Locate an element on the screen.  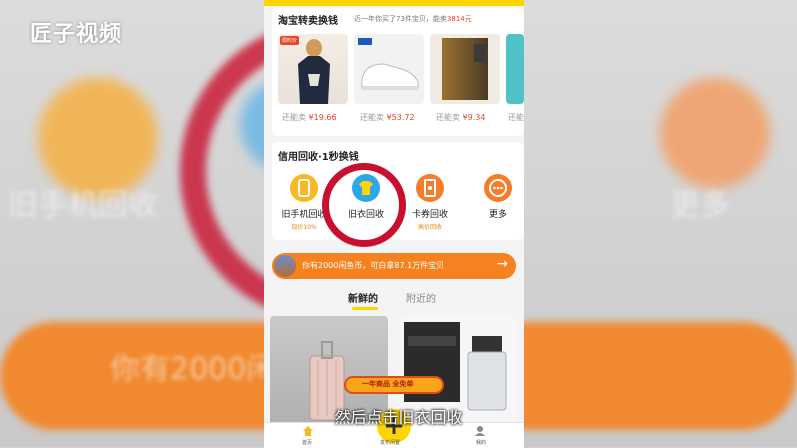
product-tag: 限时价 is located at coordinates (290, 40).